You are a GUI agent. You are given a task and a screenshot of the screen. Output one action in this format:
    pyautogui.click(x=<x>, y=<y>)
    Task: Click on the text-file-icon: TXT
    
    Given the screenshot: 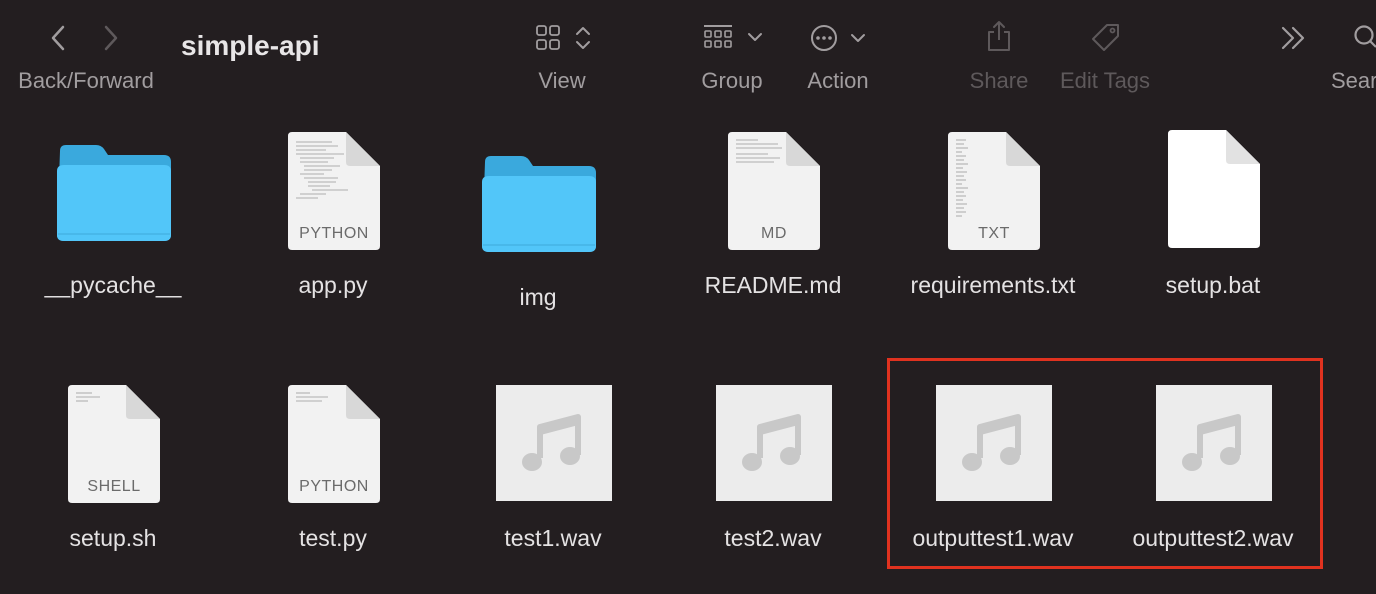 What is the action you would take?
    pyautogui.click(x=994, y=191)
    